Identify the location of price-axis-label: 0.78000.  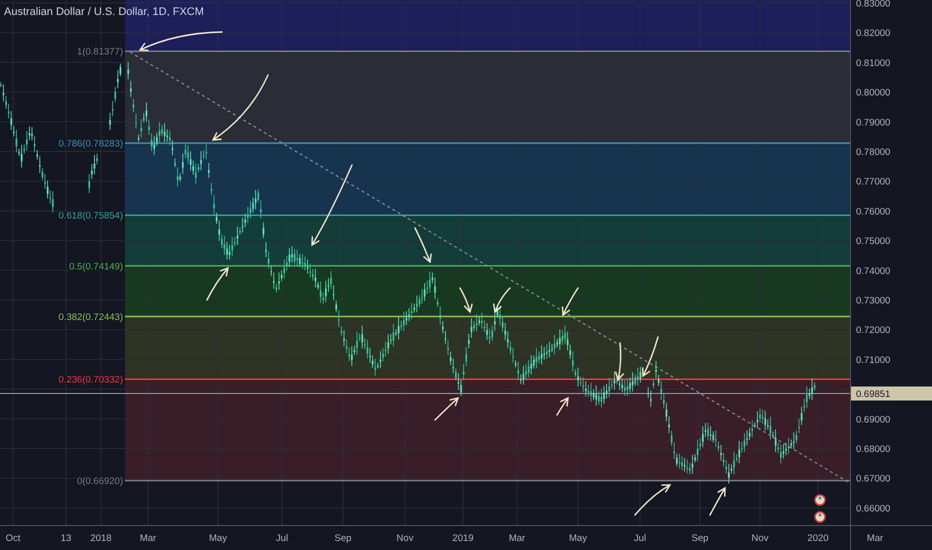
(873, 152).